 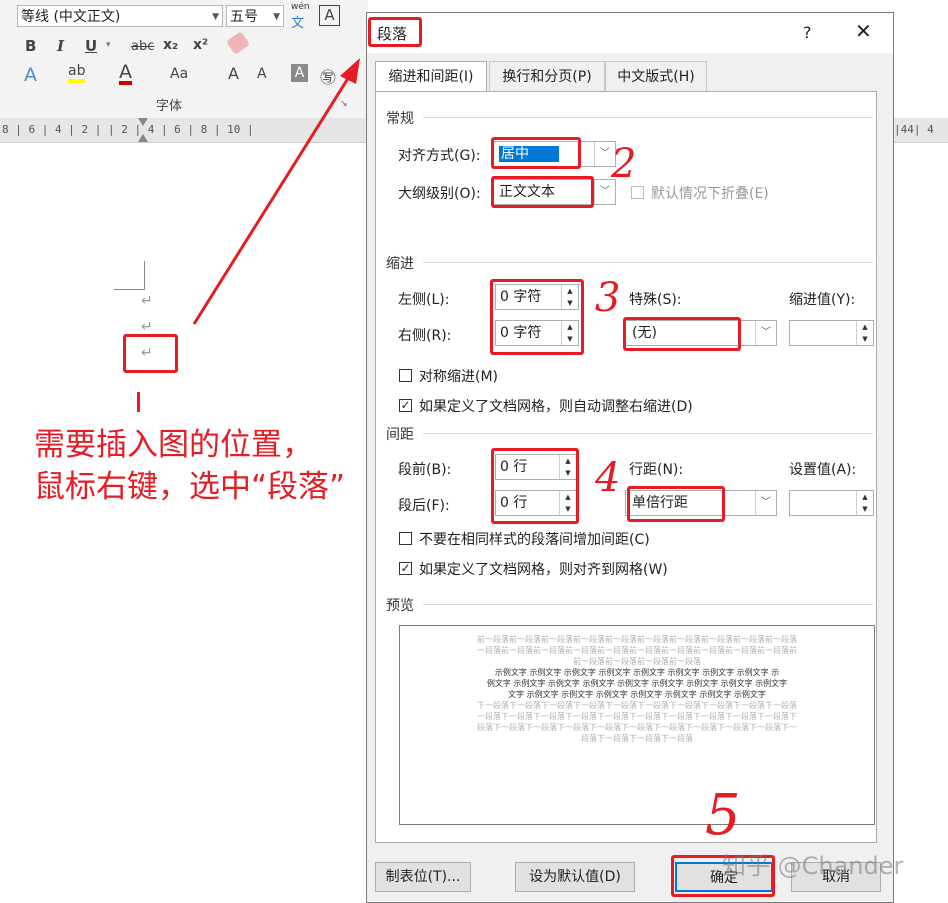 What do you see at coordinates (637, 661) in the screenshot?
I see `preview-prev-line: 前一段落前一段落前一段落前一段落` at bounding box center [637, 661].